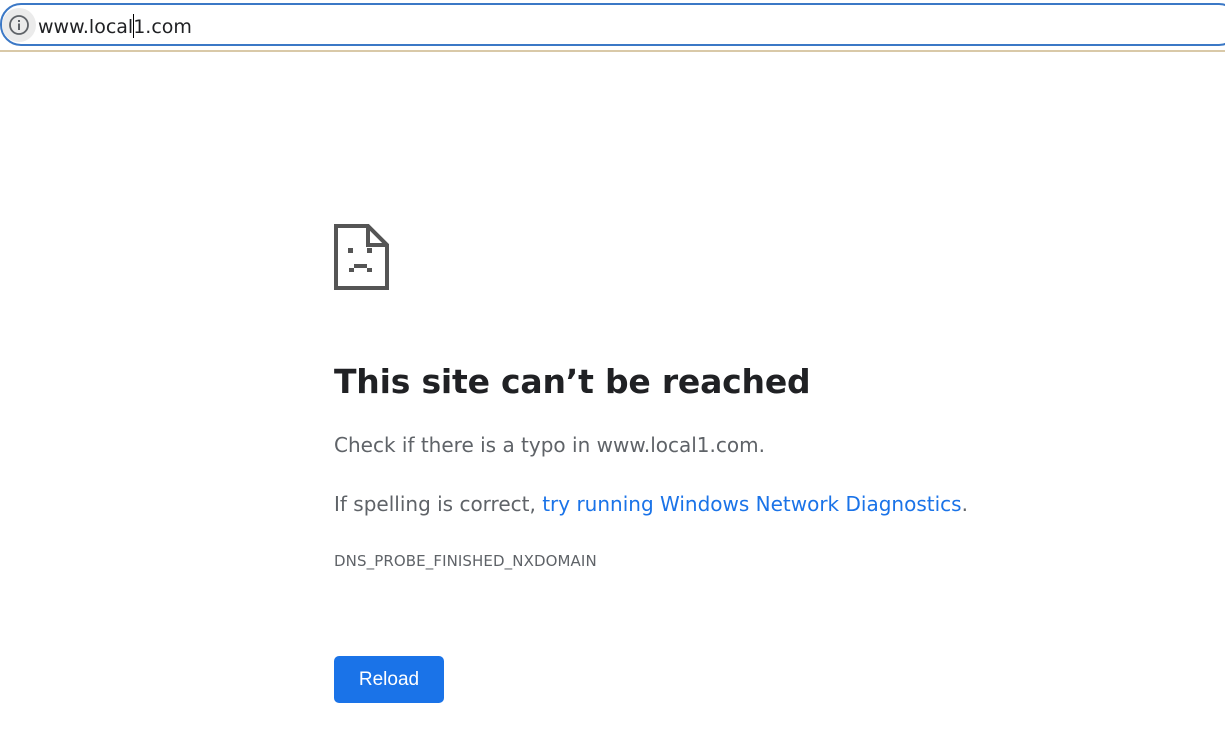 Image resolution: width=1225 pixels, height=737 pixels. What do you see at coordinates (389, 679) in the screenshot?
I see `reload-button: Reload` at bounding box center [389, 679].